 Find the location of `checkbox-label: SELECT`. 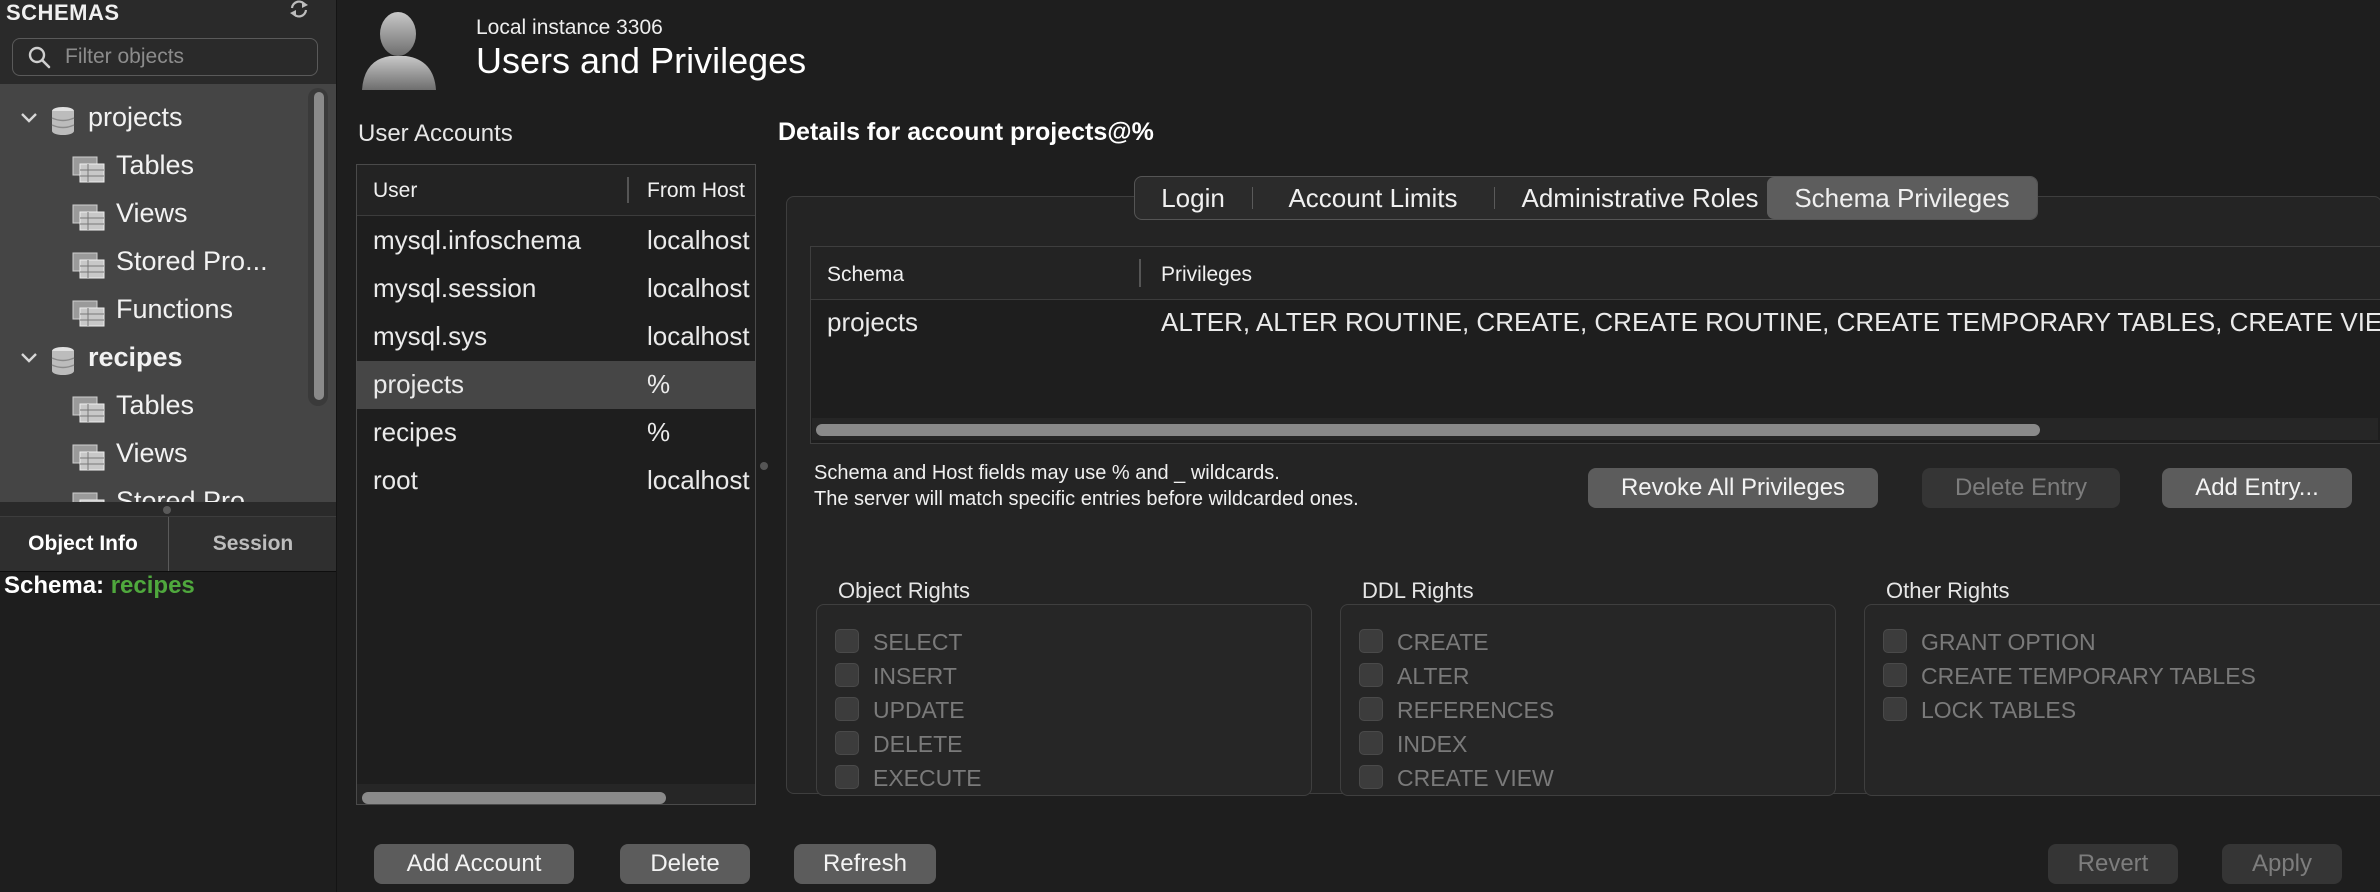

checkbox-label: SELECT is located at coordinates (918, 642).